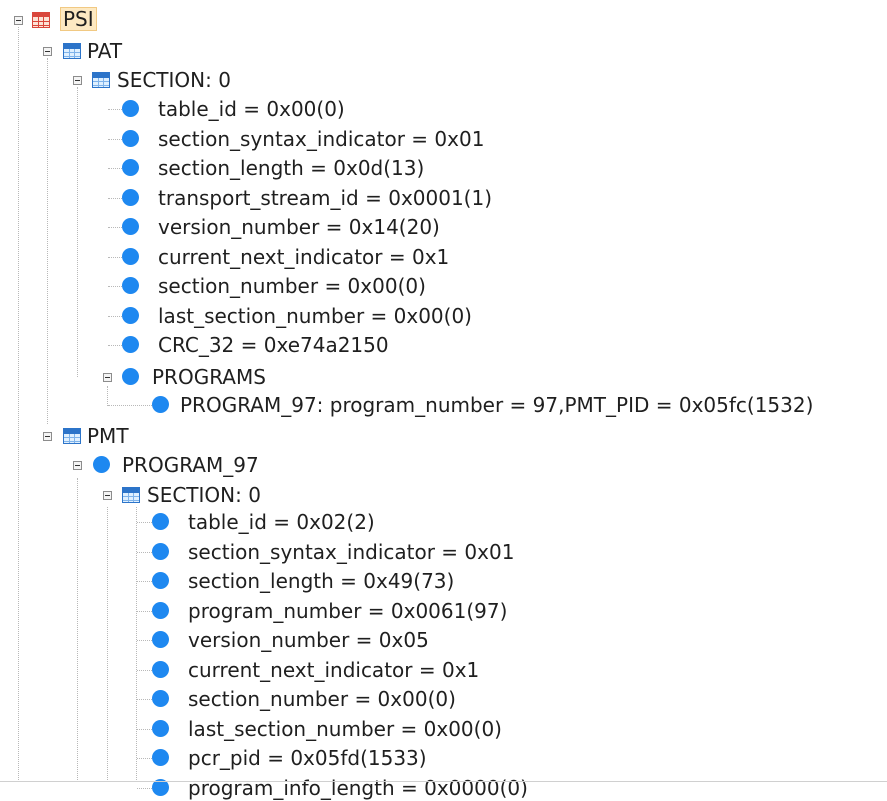 This screenshot has width=887, height=801. I want to click on field-label: program_number = 0x0061(97), so click(347, 611).